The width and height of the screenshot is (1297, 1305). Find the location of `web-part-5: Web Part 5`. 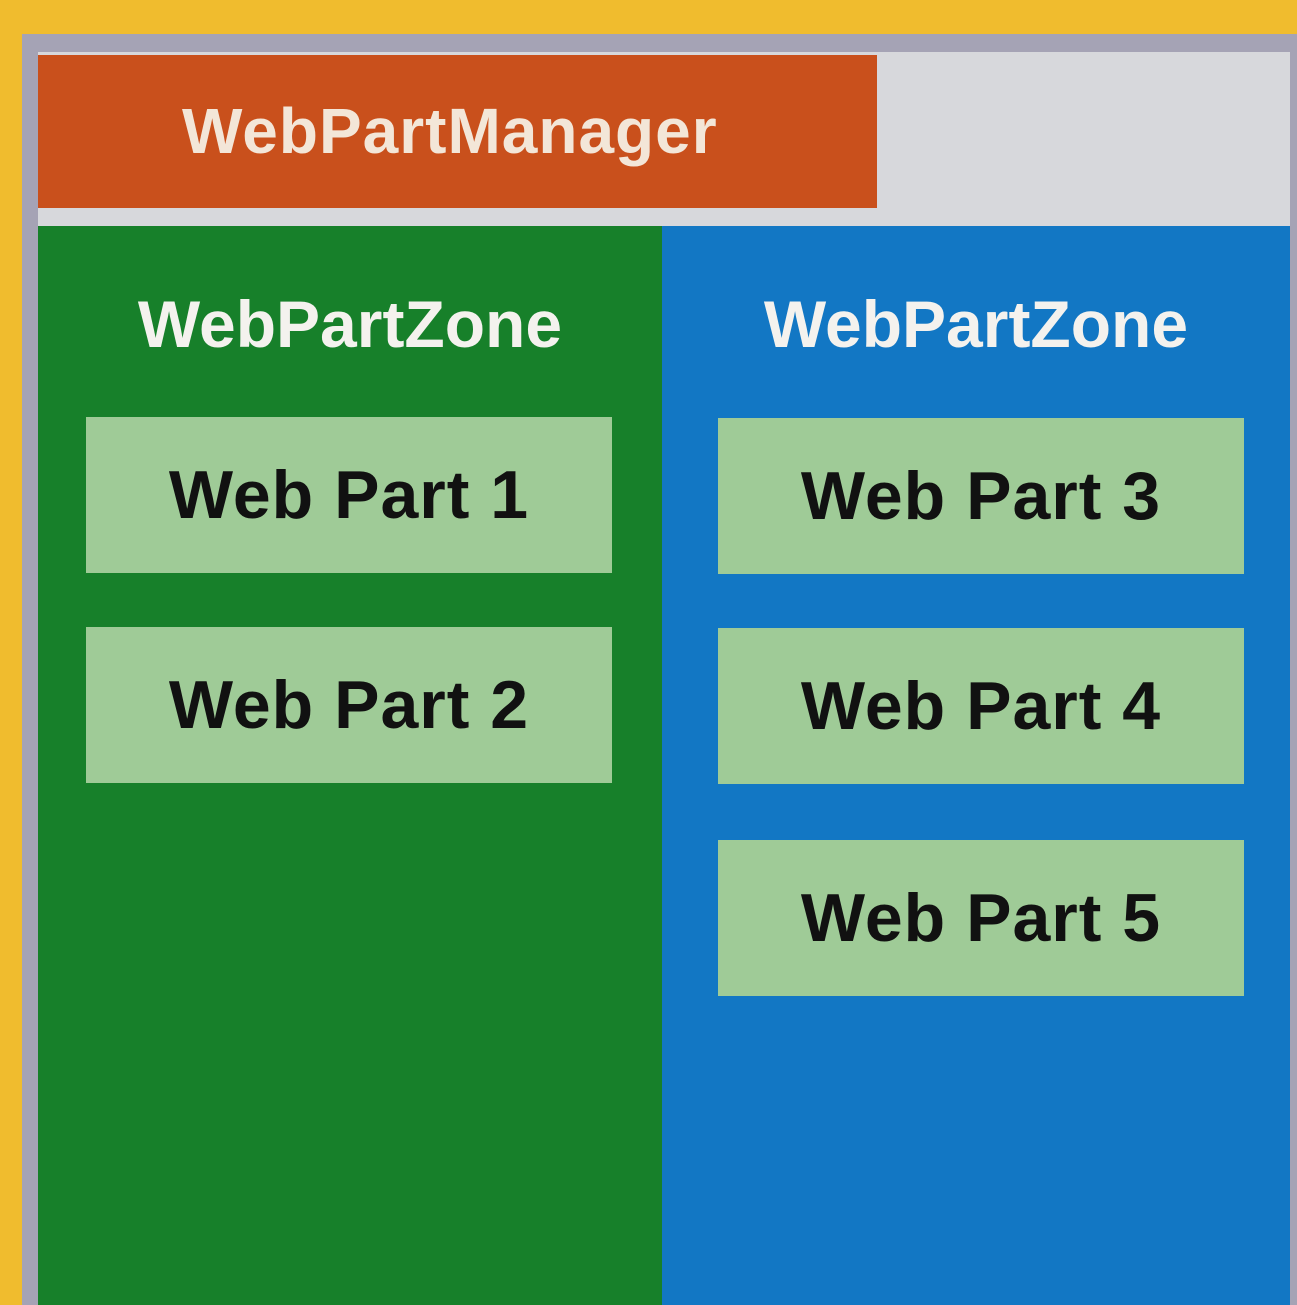

web-part-5: Web Part 5 is located at coordinates (981, 918).